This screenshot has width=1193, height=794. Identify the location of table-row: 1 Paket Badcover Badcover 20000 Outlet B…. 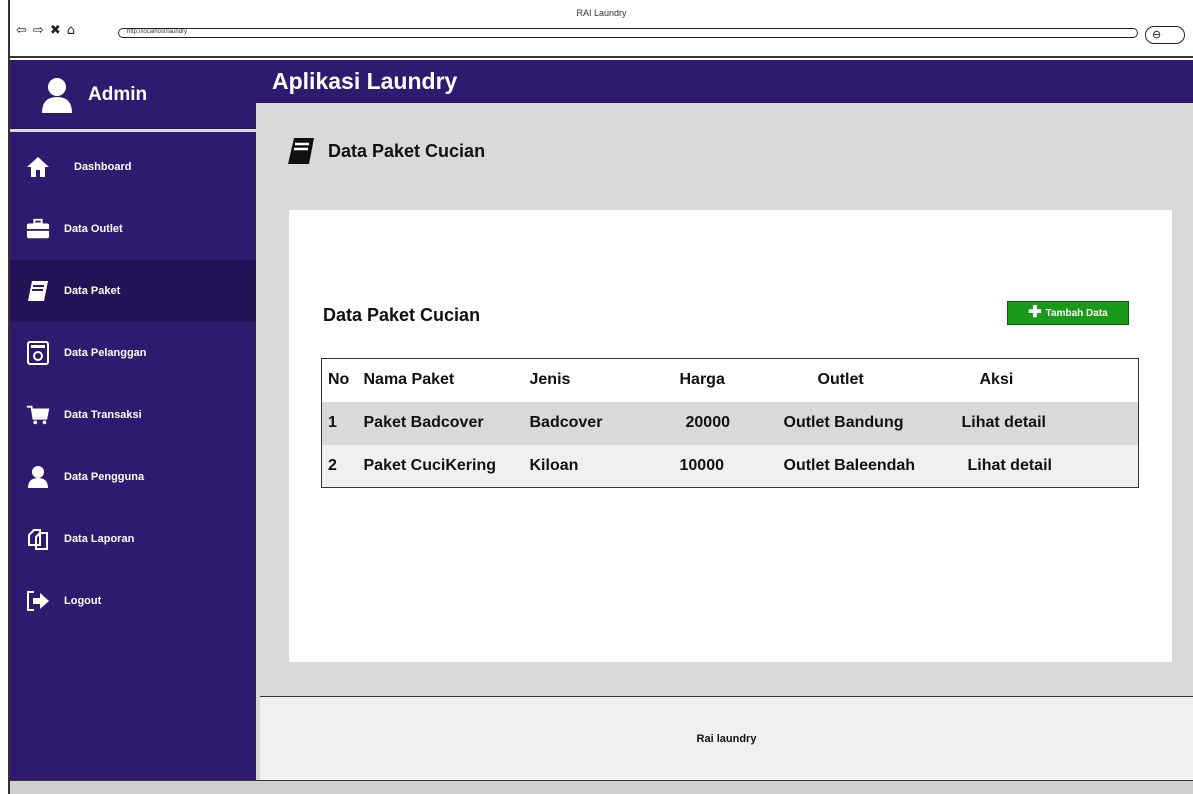
(730, 423).